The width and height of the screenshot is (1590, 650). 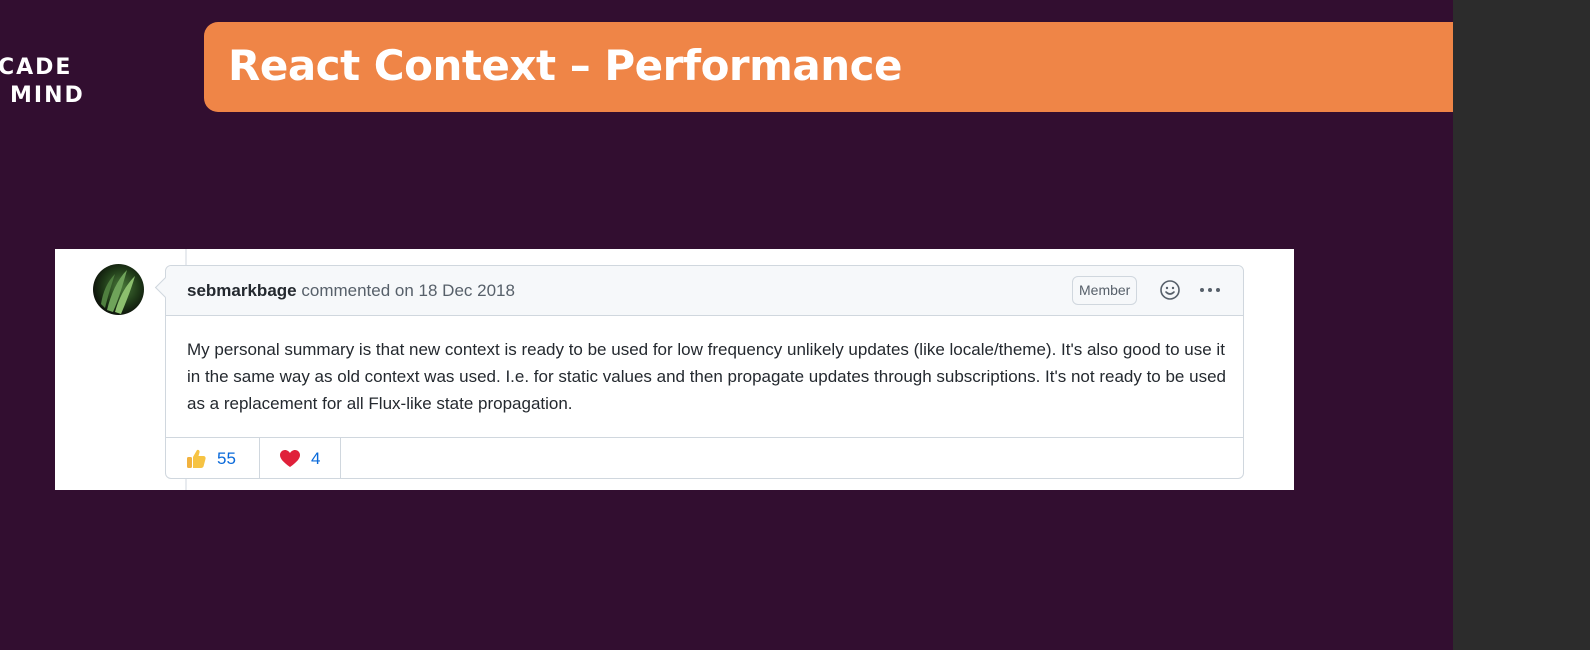 I want to click on comment-meta: sebmarkbage commented on 18 Dec 2018, so click(x=351, y=291).